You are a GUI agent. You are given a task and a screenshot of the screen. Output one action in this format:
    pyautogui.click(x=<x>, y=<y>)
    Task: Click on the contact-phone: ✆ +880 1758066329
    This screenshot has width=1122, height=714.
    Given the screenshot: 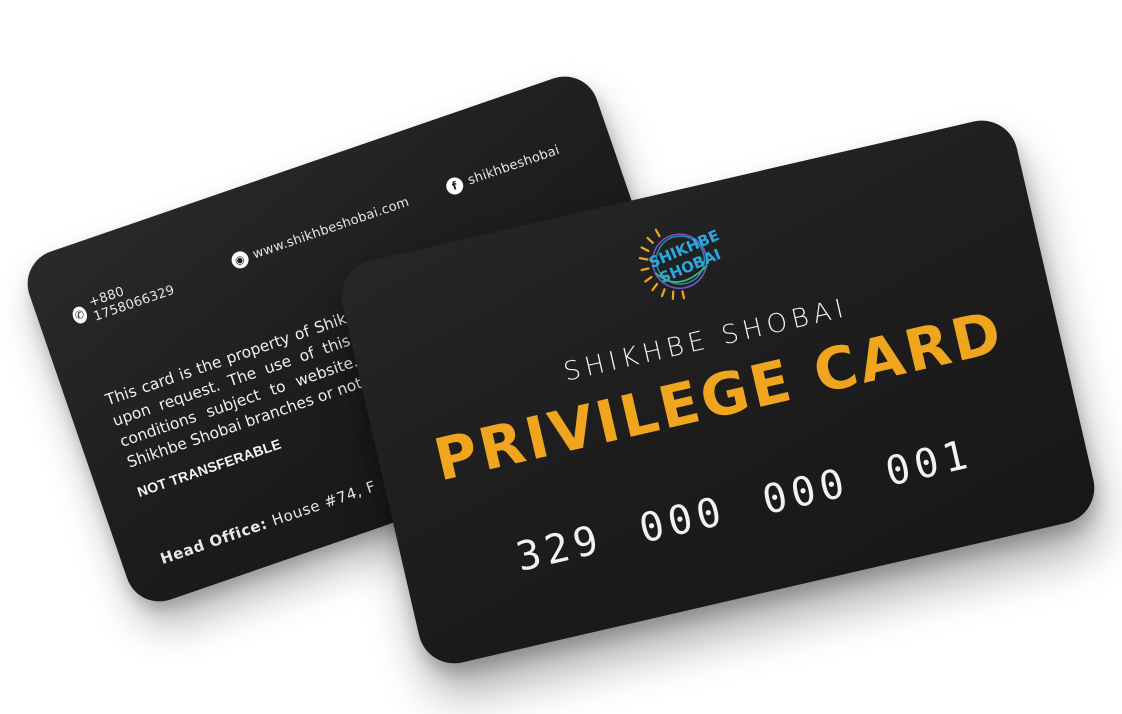 What is the action you would take?
    pyautogui.click(x=130, y=297)
    